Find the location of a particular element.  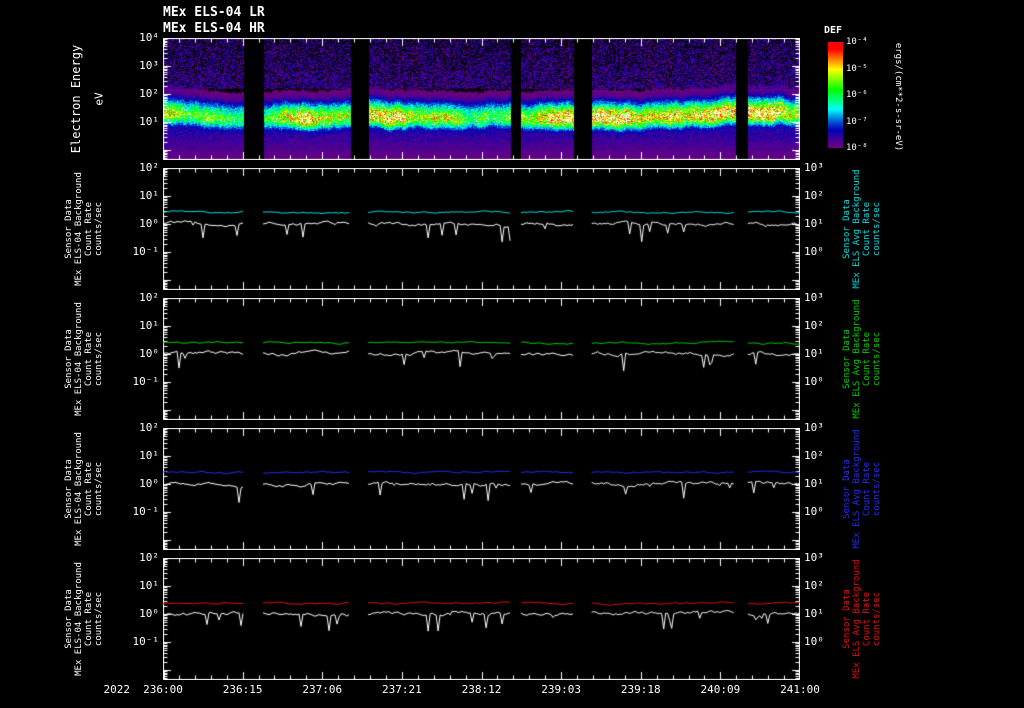

panel-2-left-tick-label: 10⁻¹ is located at coordinates (146, 381).